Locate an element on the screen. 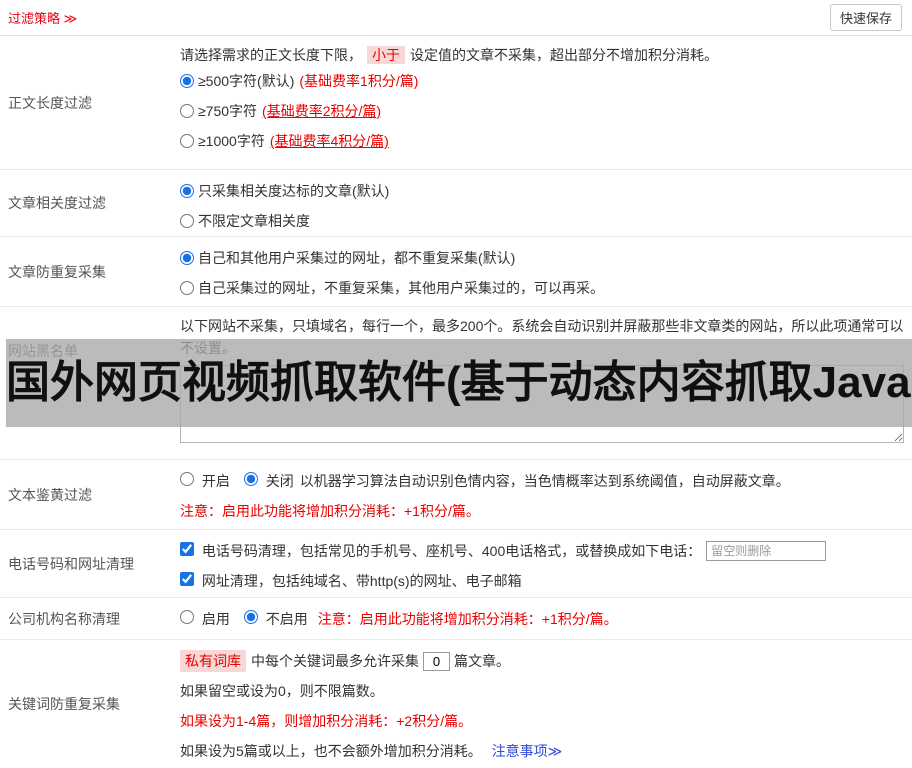 Image resolution: width=912 pixels, height=768 pixels. section-content-company: 启用 不启用 注意：启用此功能将增加积分消耗：+1积分/篇。 is located at coordinates (543, 618).